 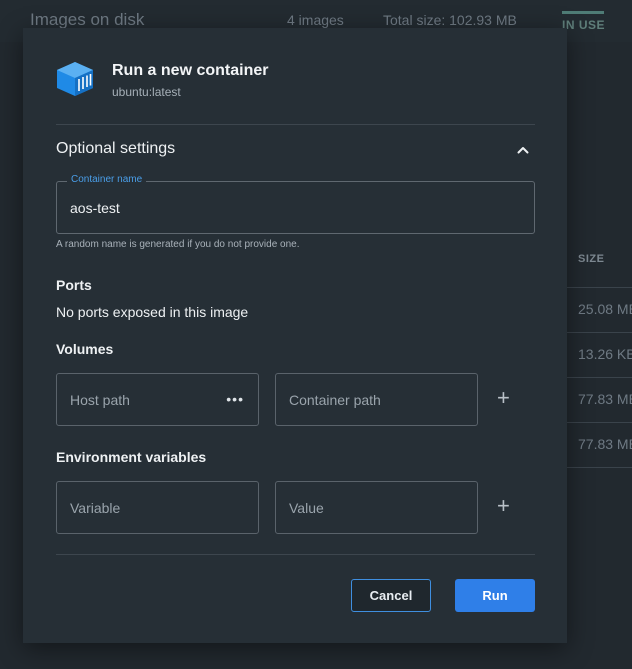 What do you see at coordinates (583, 12) in the screenshot?
I see `tab-indicator` at bounding box center [583, 12].